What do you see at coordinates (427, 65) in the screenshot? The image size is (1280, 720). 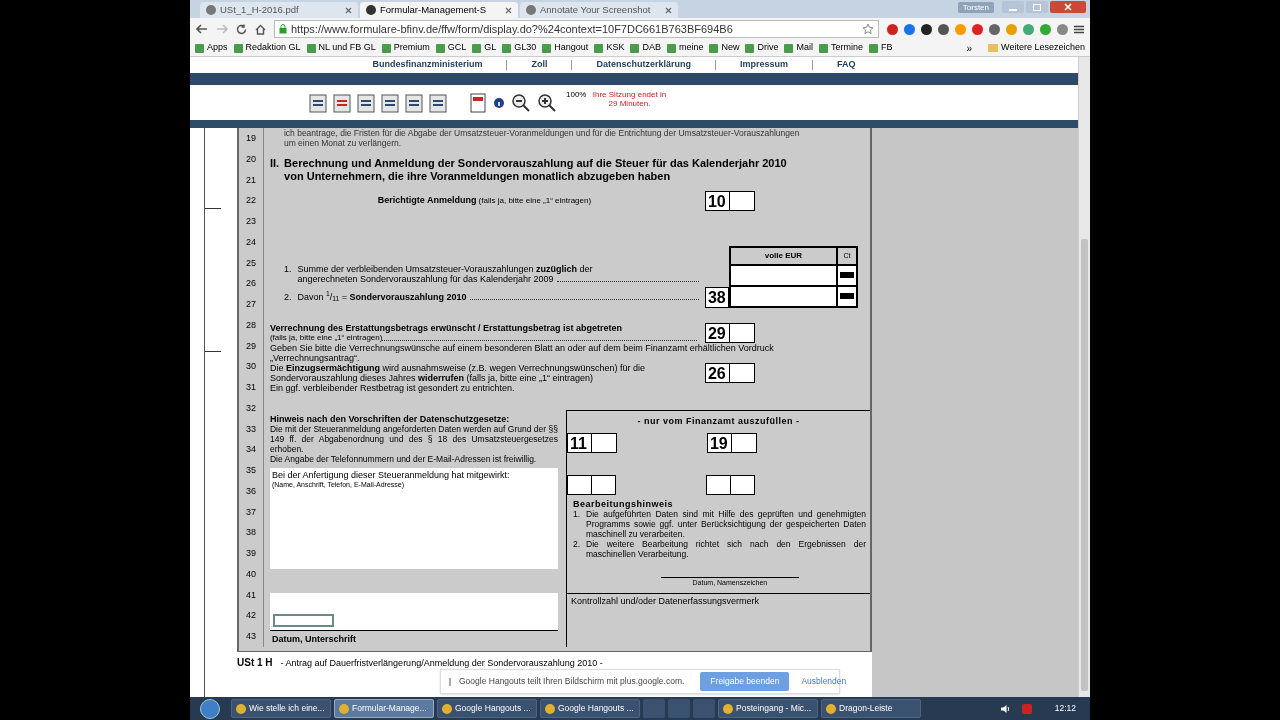 I see `nav-link: Bundesfinanzministerium` at bounding box center [427, 65].